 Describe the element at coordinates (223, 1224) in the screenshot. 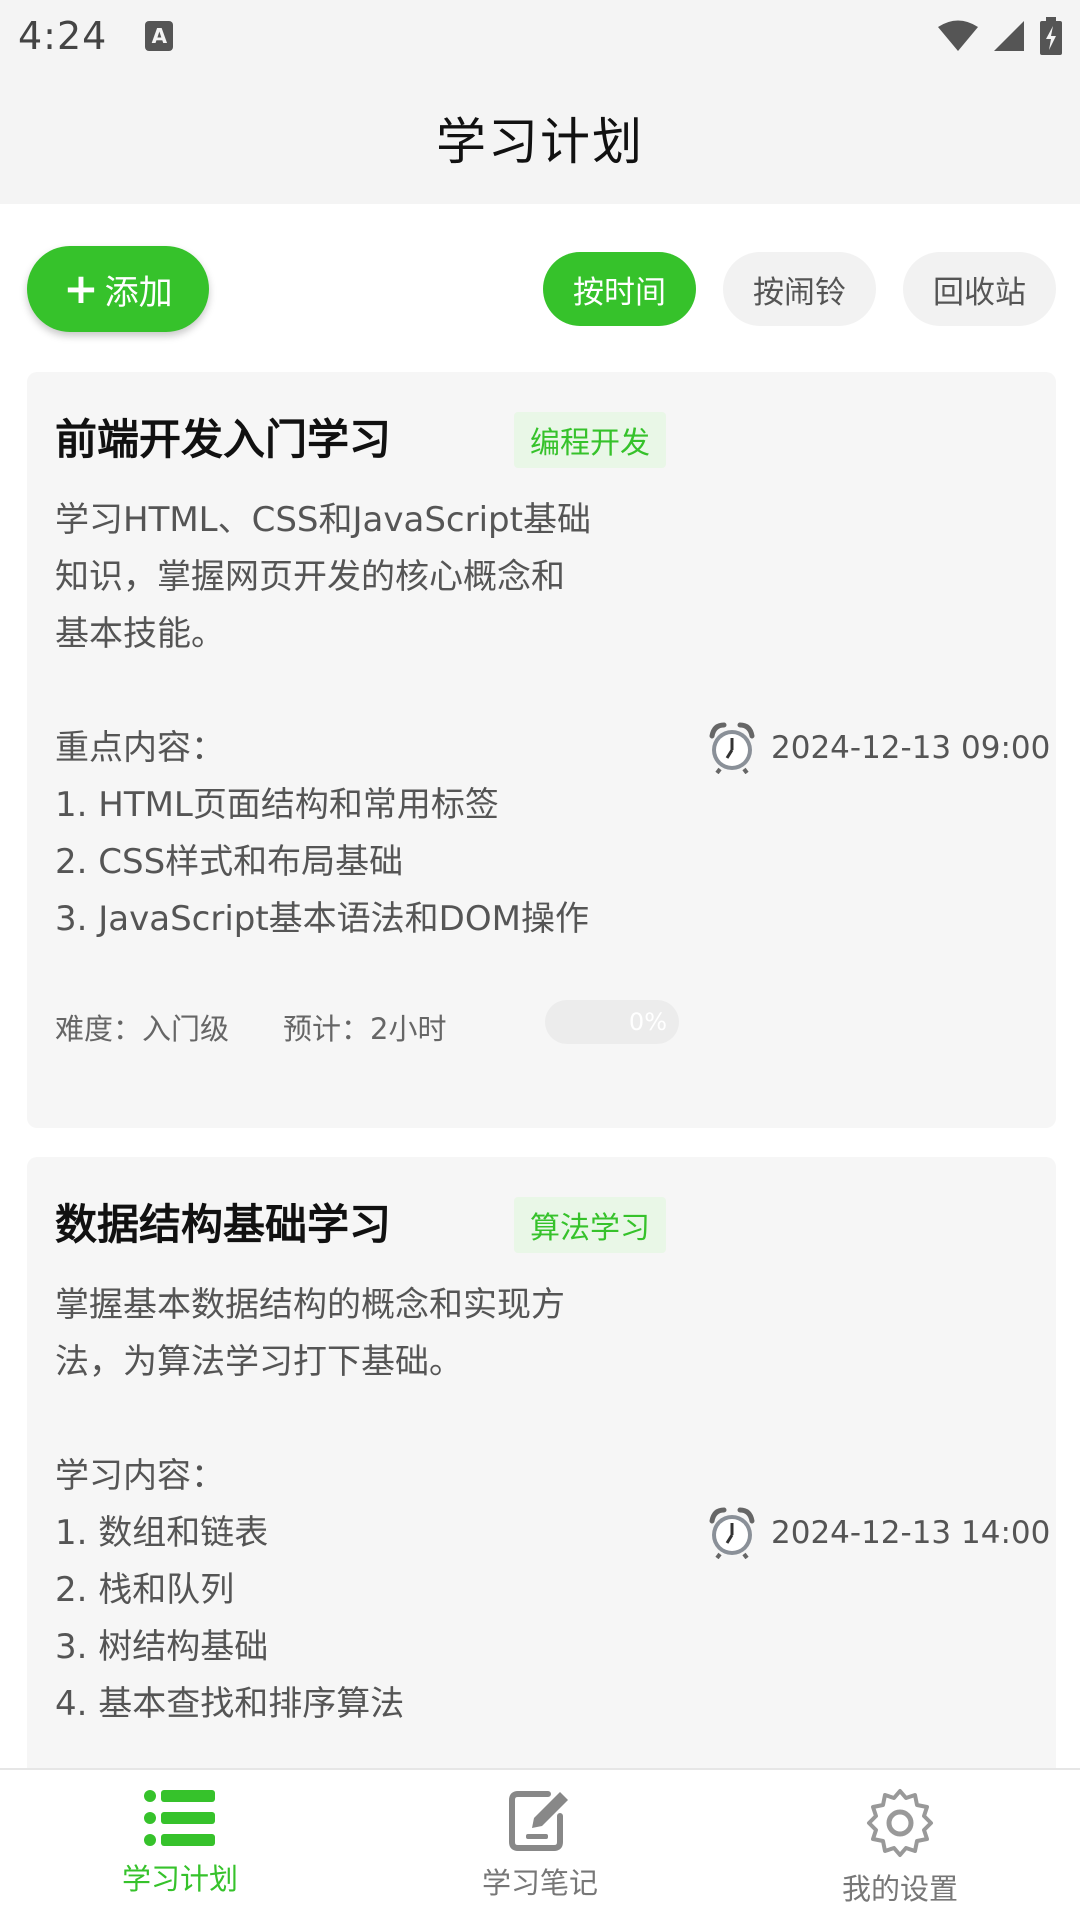

I see `plan-title: 数据结构基础学习` at that location.